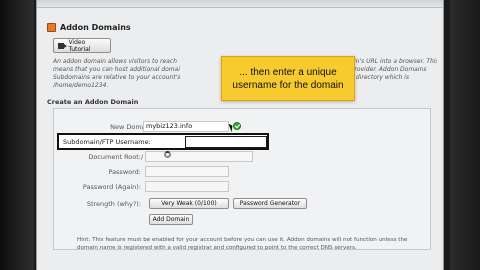  Describe the element at coordinates (186, 126) in the screenshot. I see `new-domain-input: mybiz123.info` at that location.